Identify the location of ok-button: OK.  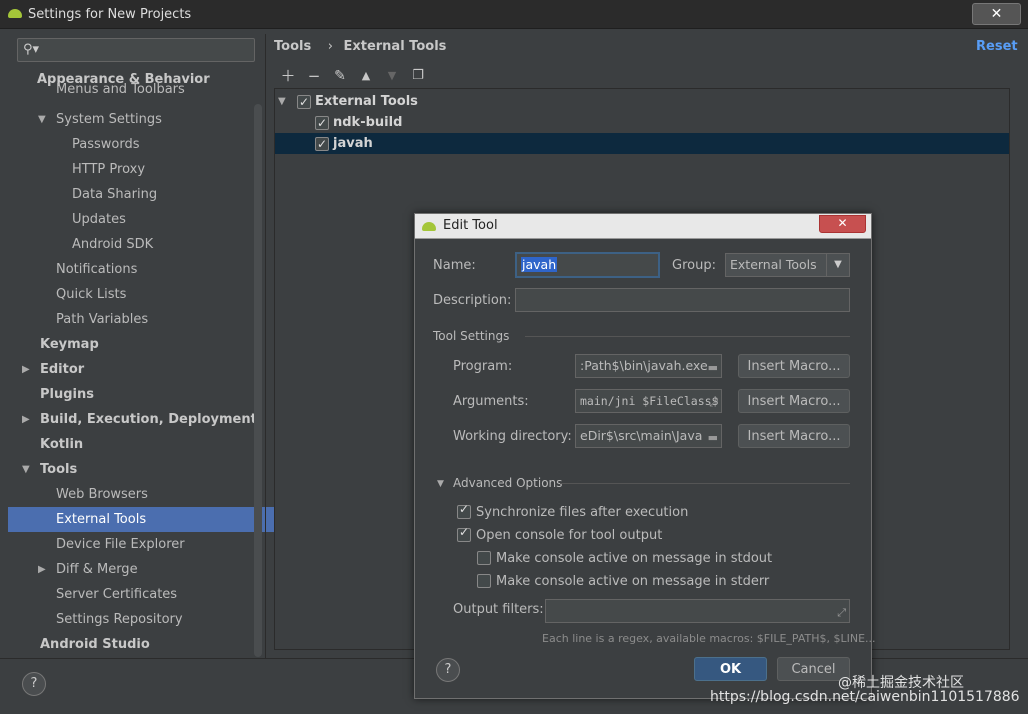
(730, 669).